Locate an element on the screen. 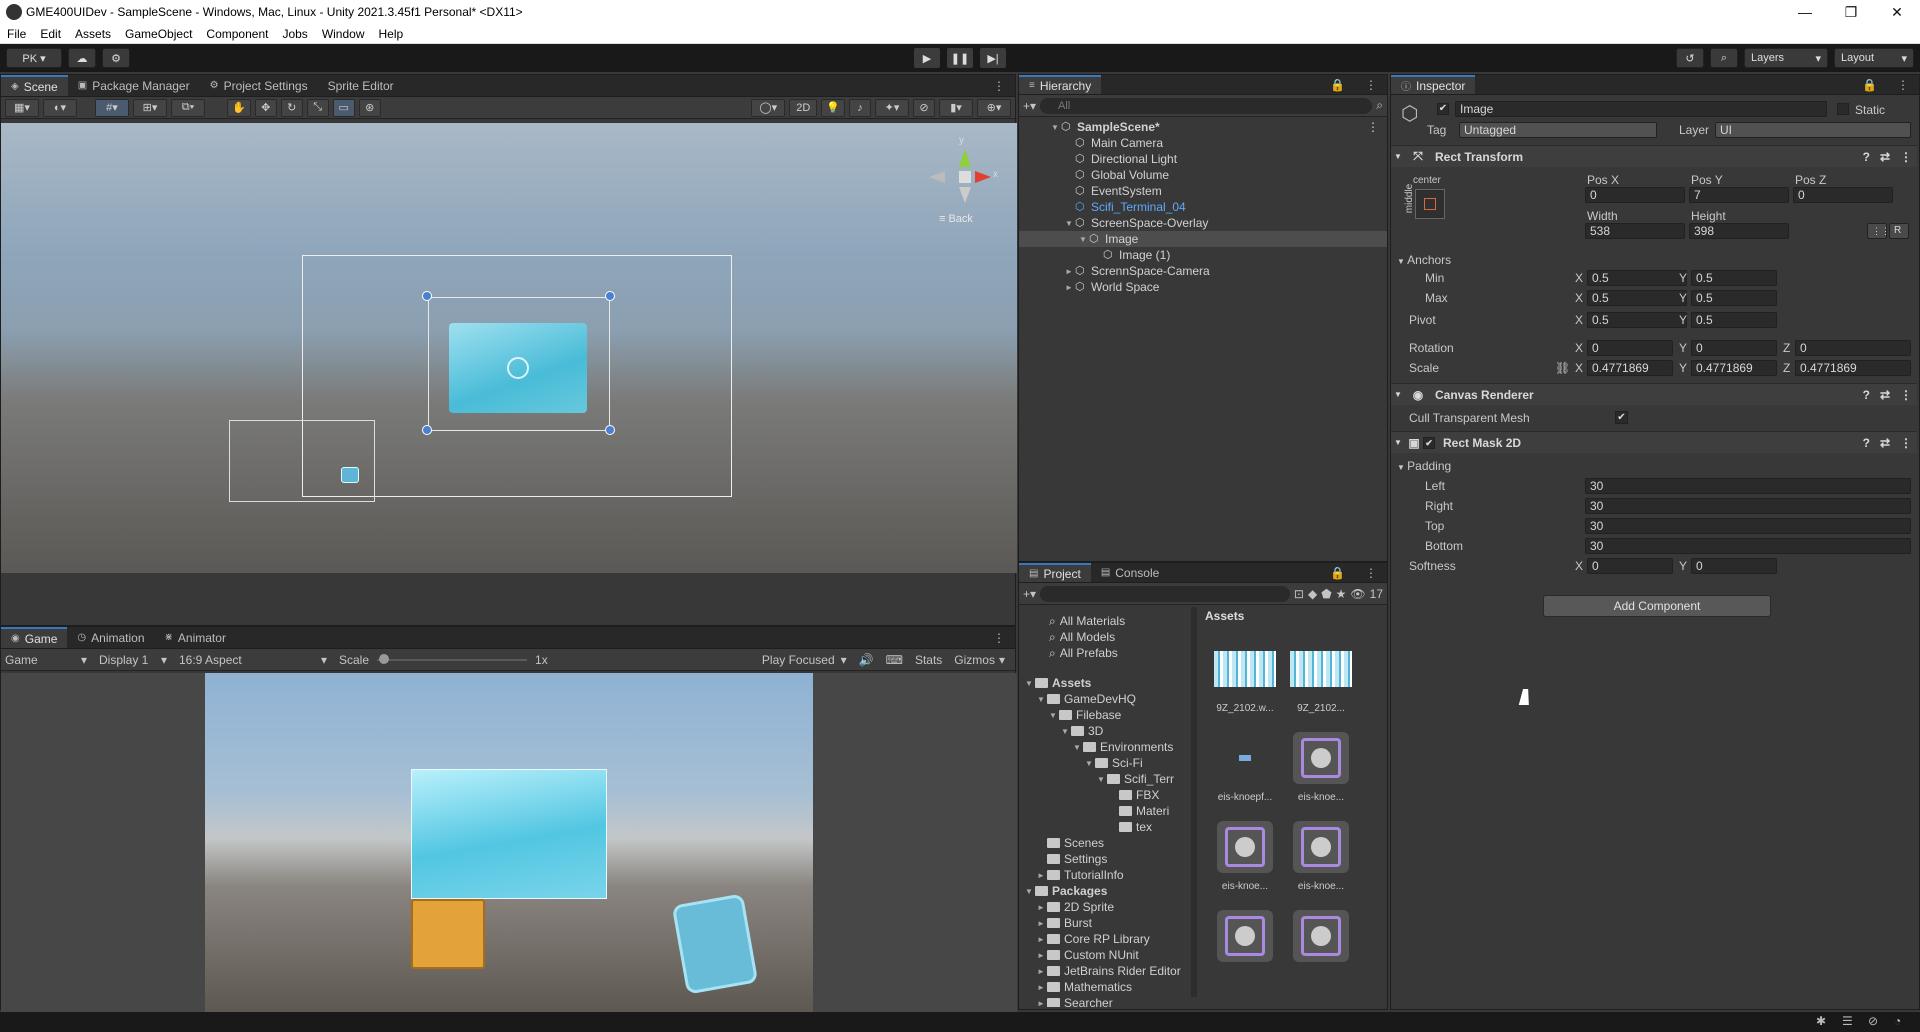 The width and height of the screenshot is (1920, 1032). scene-gizmo: y x ≡ Back is located at coordinates (967, 180).